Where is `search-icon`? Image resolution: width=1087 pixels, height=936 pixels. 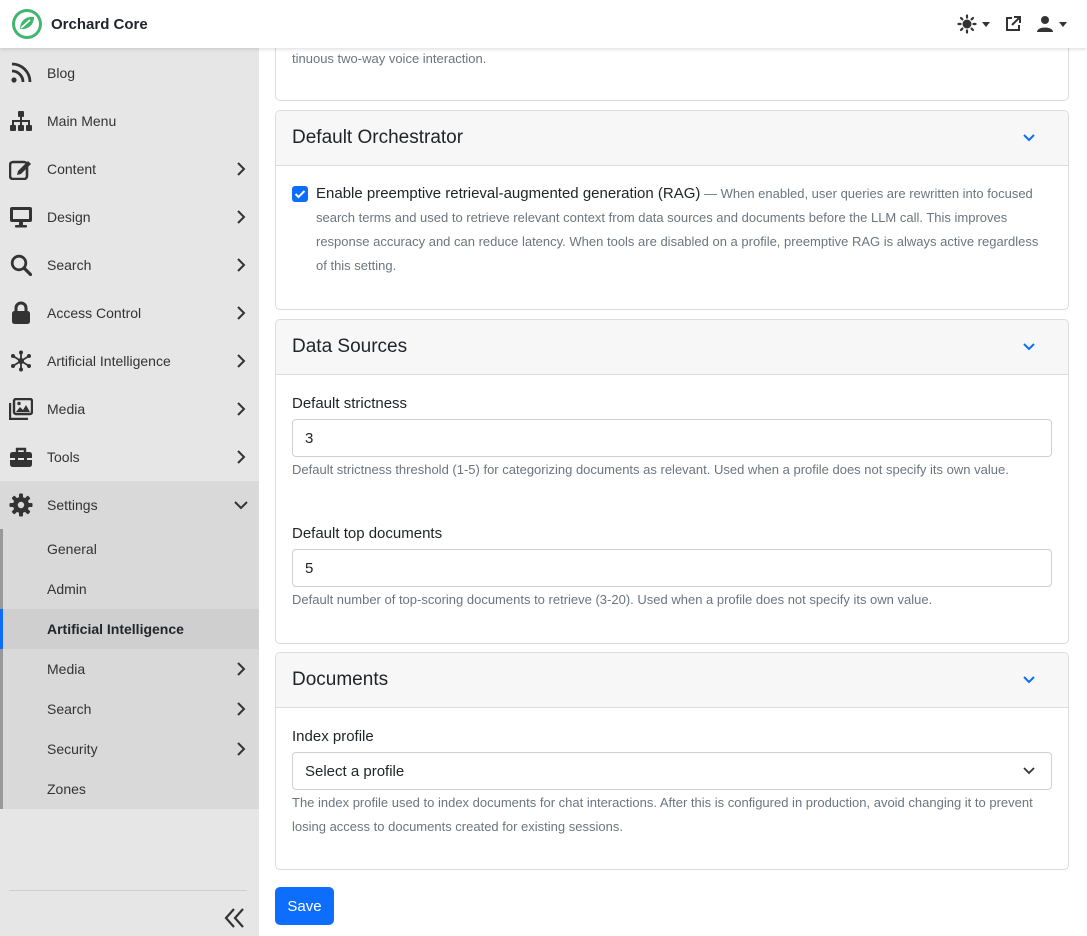
search-icon is located at coordinates (21, 265).